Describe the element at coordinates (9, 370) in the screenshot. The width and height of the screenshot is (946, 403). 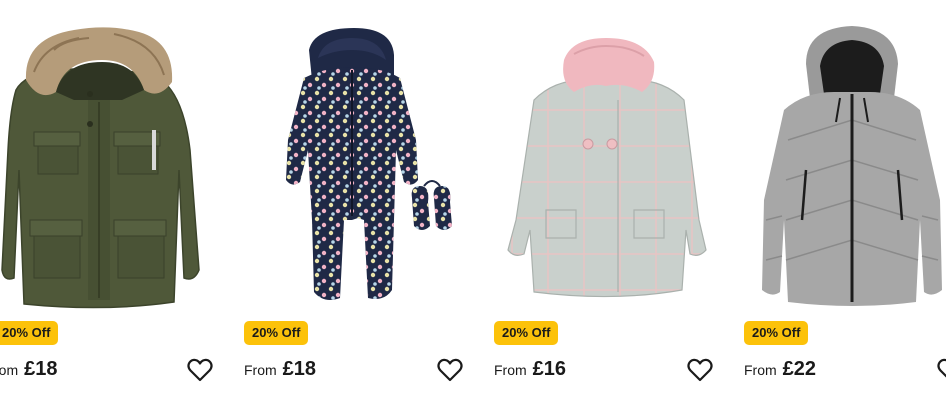
I see `price-prefix: rom` at that location.